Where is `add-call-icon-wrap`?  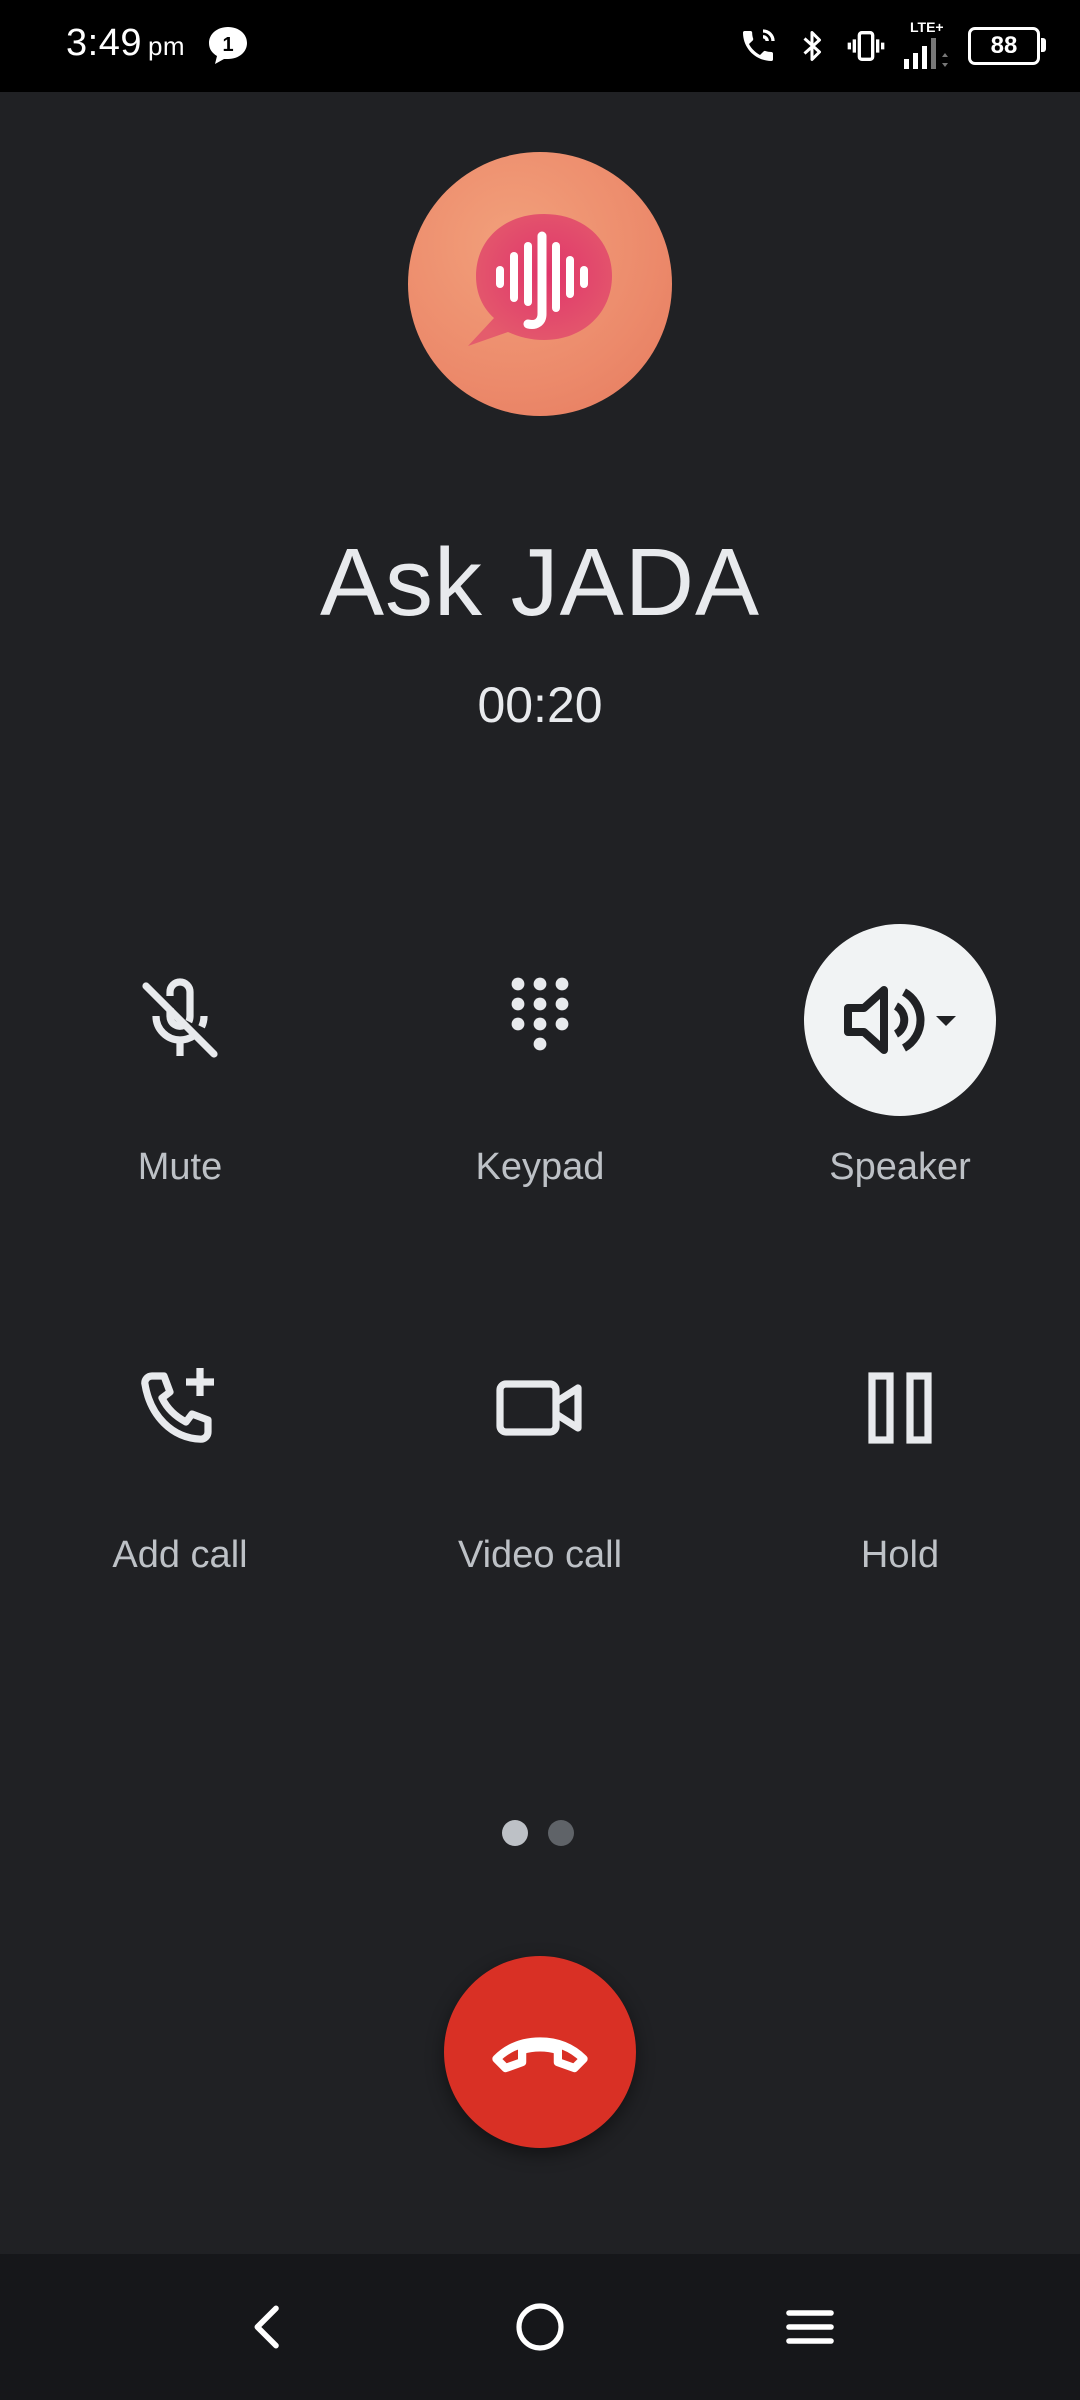
add-call-icon-wrap is located at coordinates (180, 1408).